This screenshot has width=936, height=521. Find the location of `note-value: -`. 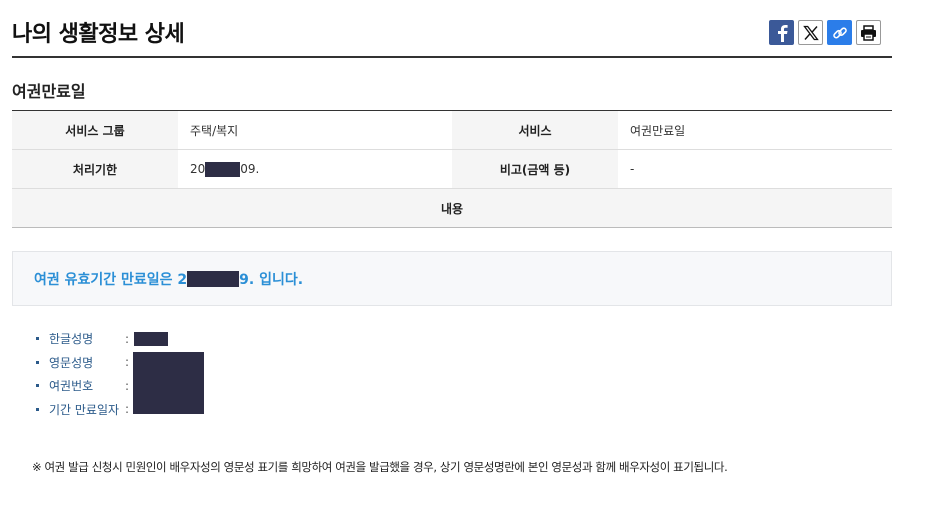

note-value: - is located at coordinates (755, 169).